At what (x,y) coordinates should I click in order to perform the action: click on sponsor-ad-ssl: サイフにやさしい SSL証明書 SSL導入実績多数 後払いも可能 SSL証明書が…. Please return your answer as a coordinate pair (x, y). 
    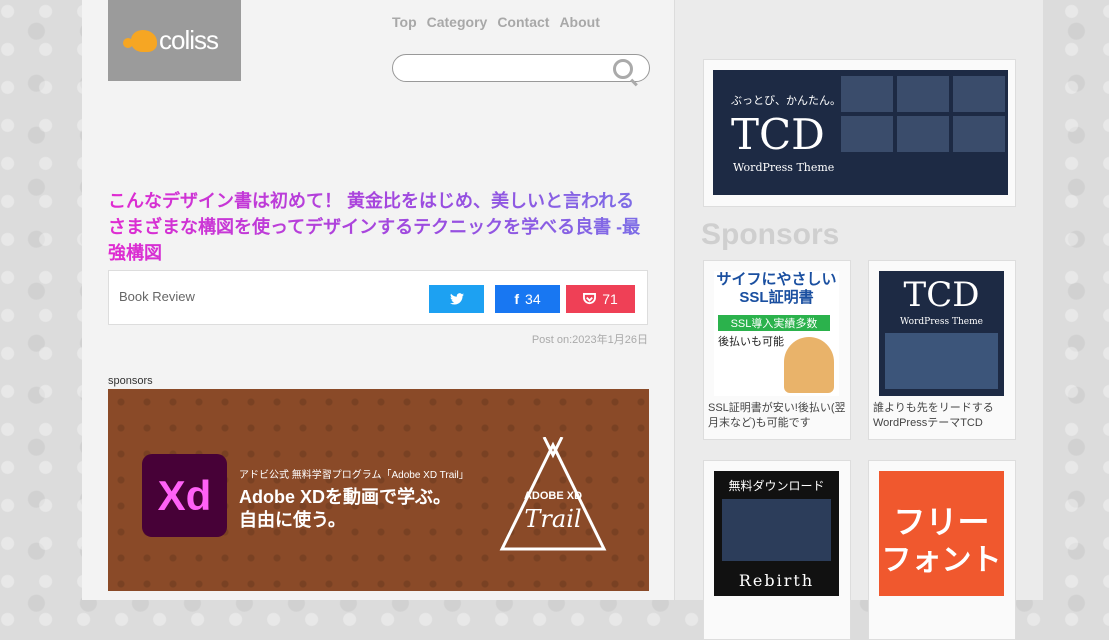
    Looking at the image, I should click on (777, 350).